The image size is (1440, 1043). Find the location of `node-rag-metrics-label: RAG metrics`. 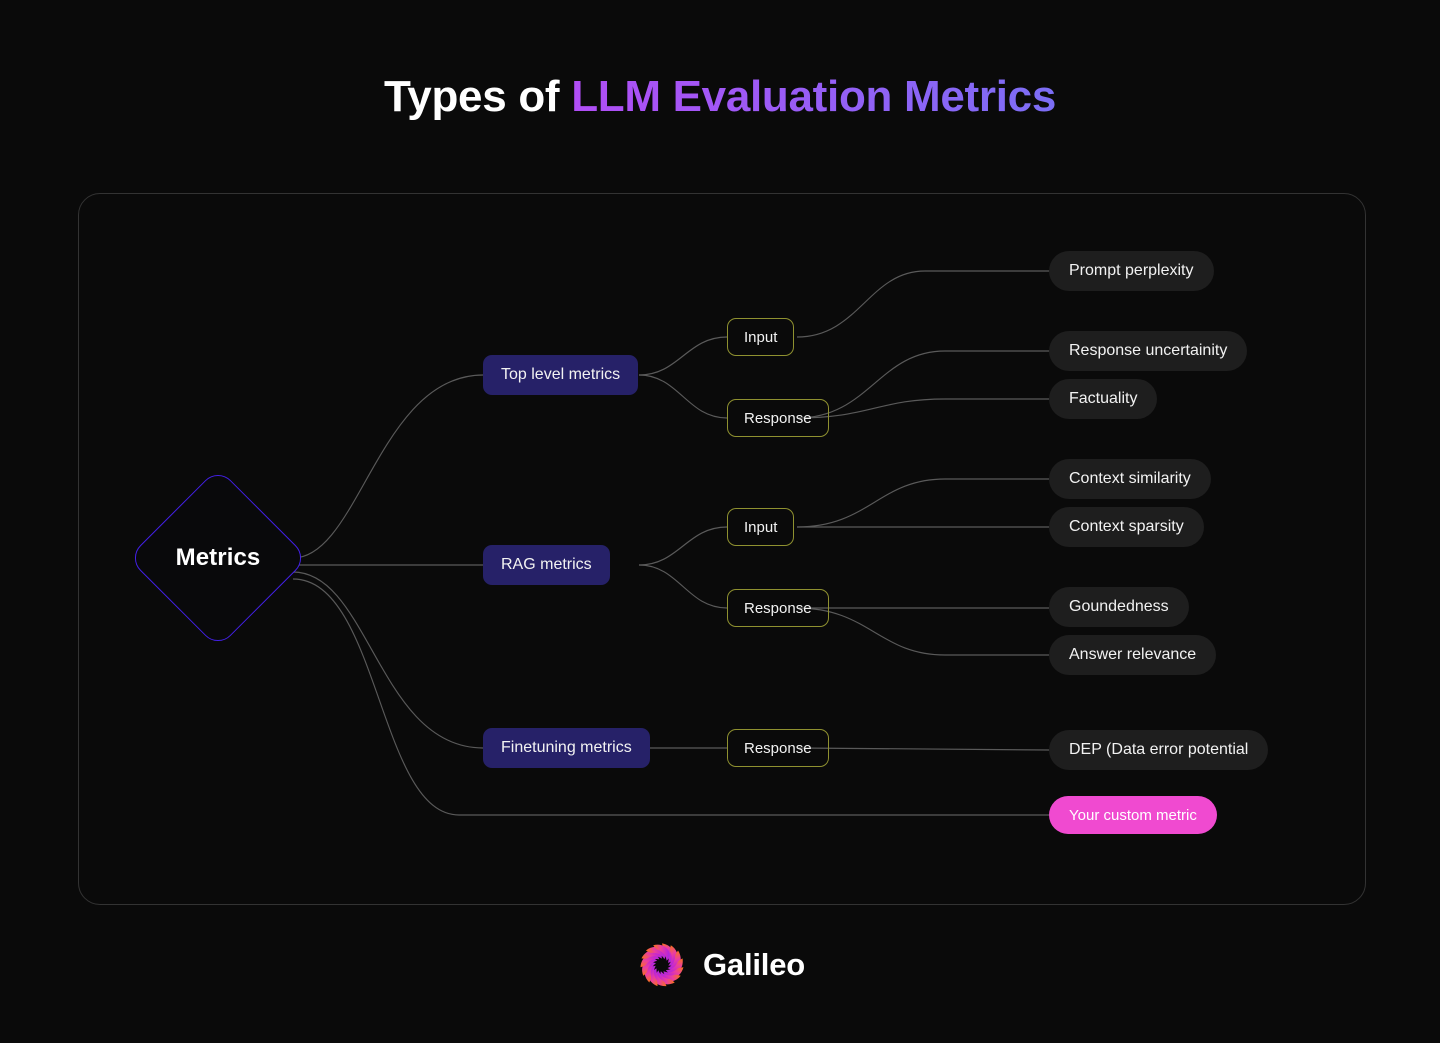

node-rag-metrics-label: RAG metrics is located at coordinates (546, 564).